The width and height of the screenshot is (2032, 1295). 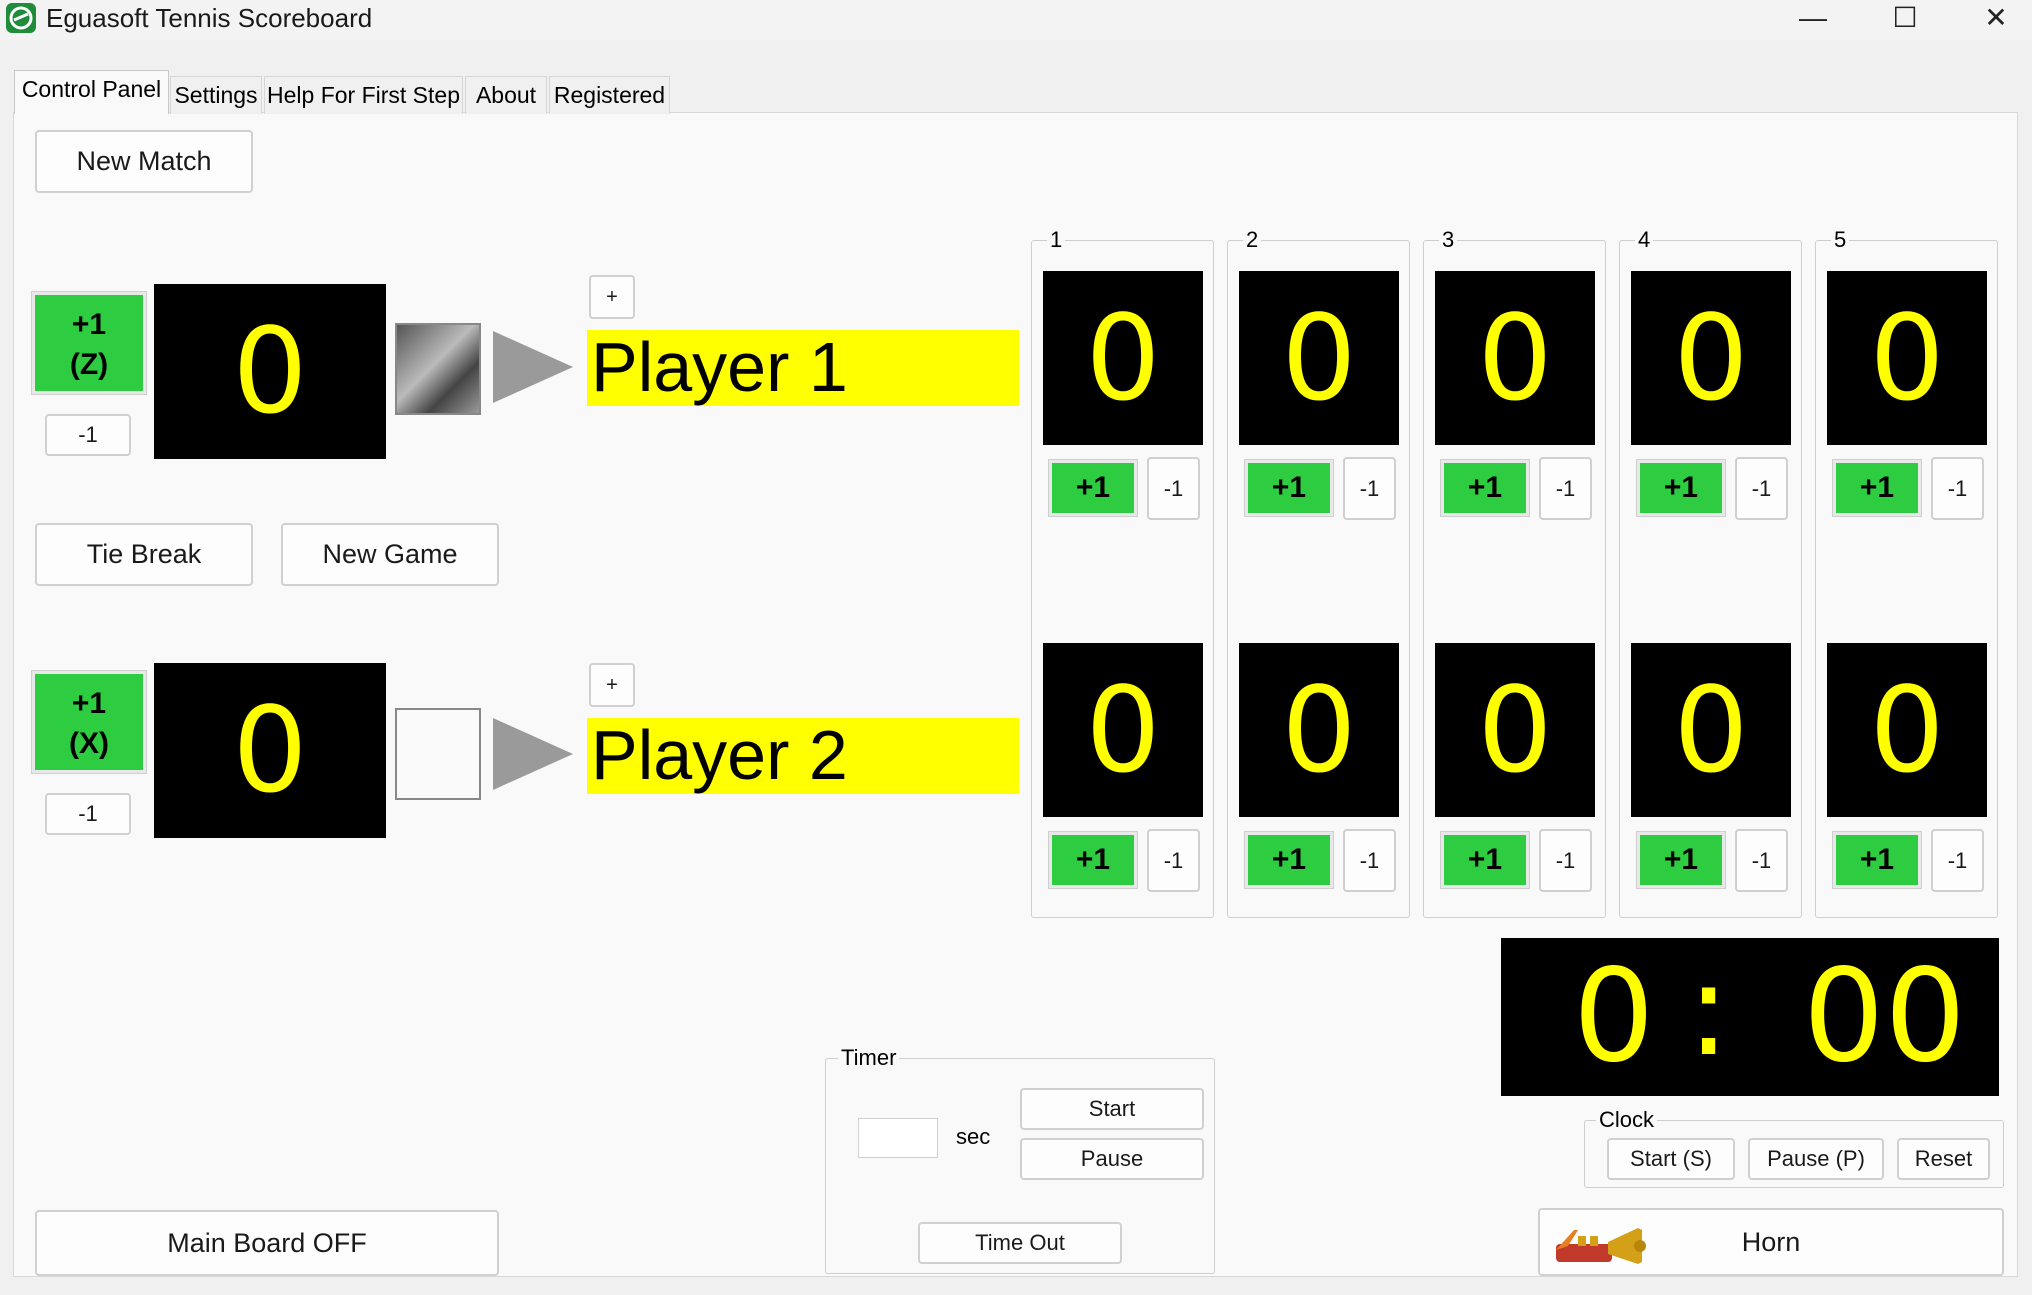 What do you see at coordinates (216, 95) in the screenshot?
I see `tab-settings: Settings` at bounding box center [216, 95].